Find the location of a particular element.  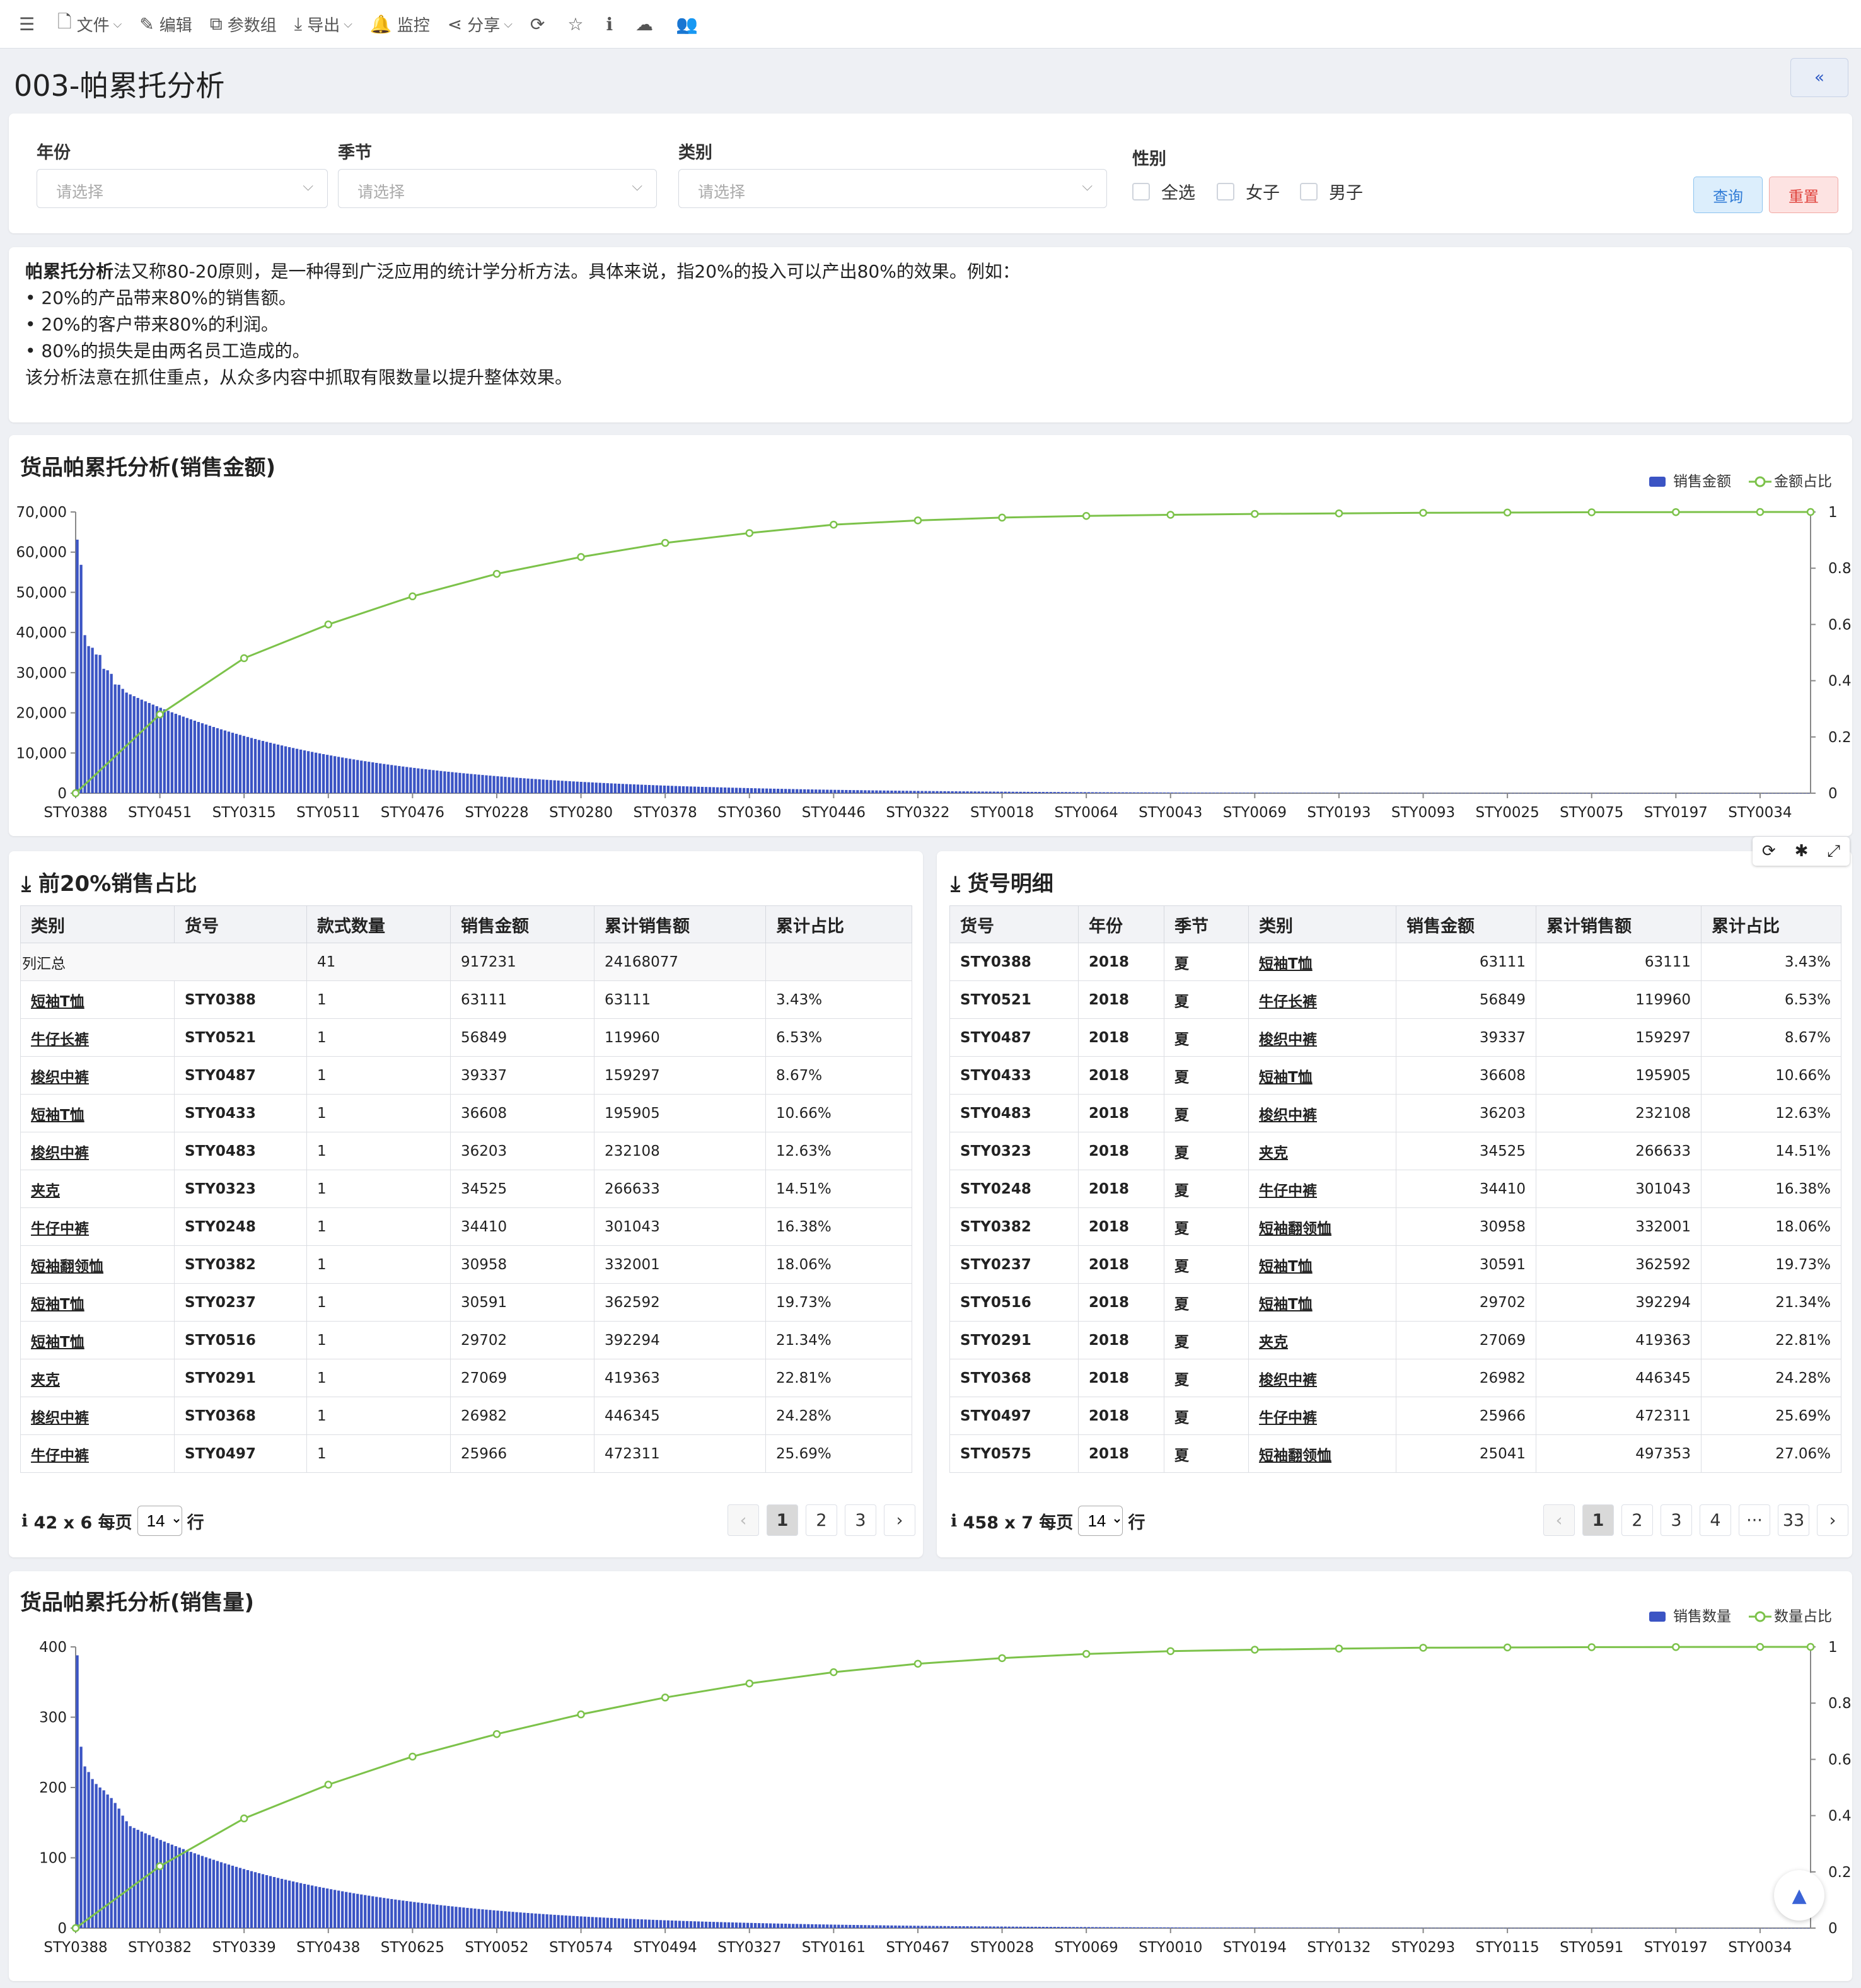

table-row: STY0433 2018 夏短袖T恤 36608 195905 10.66% is located at coordinates (1395, 1076).